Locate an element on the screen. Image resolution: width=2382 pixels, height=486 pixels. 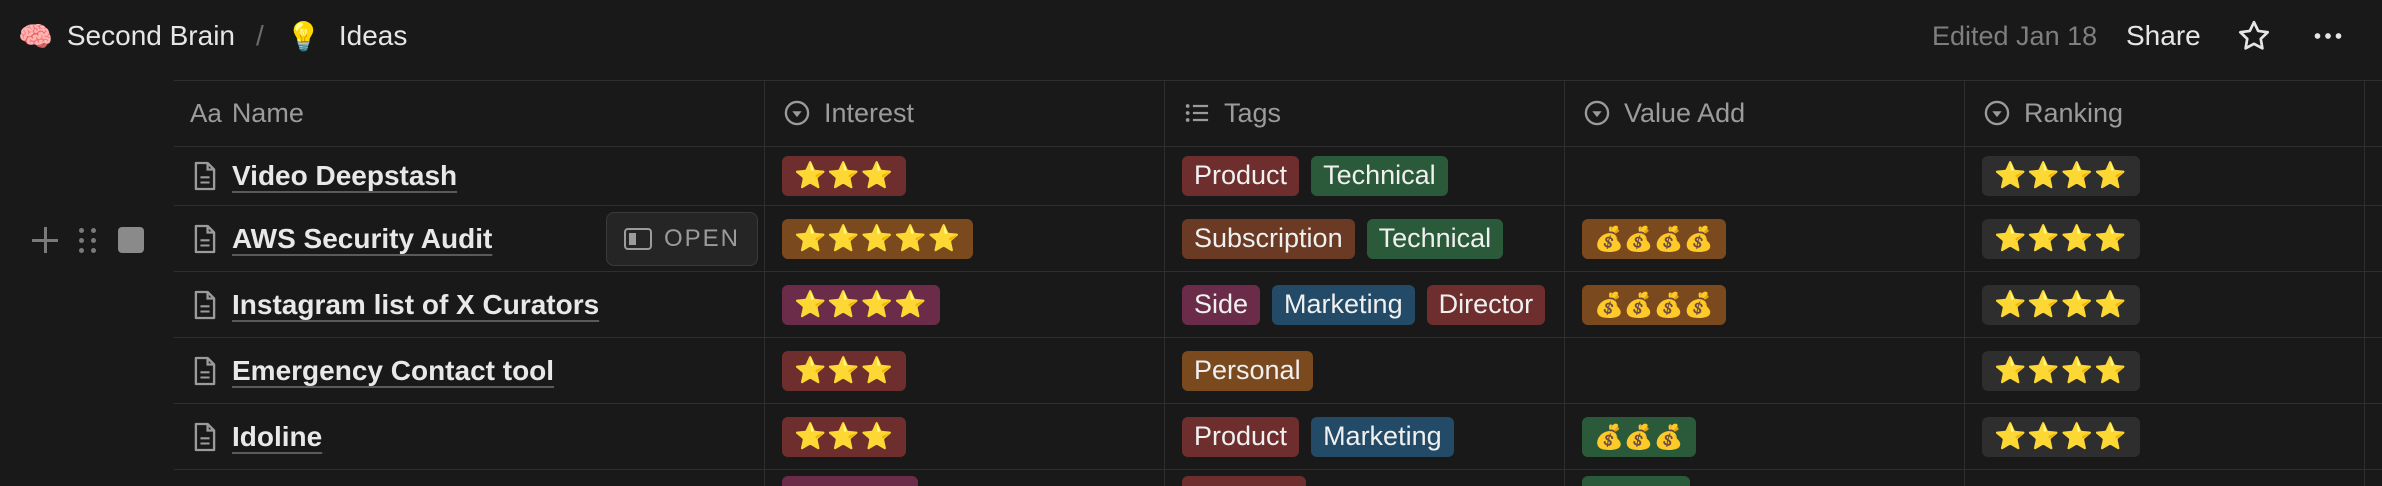
text-property-icon: Aa is located at coordinates (206, 112).